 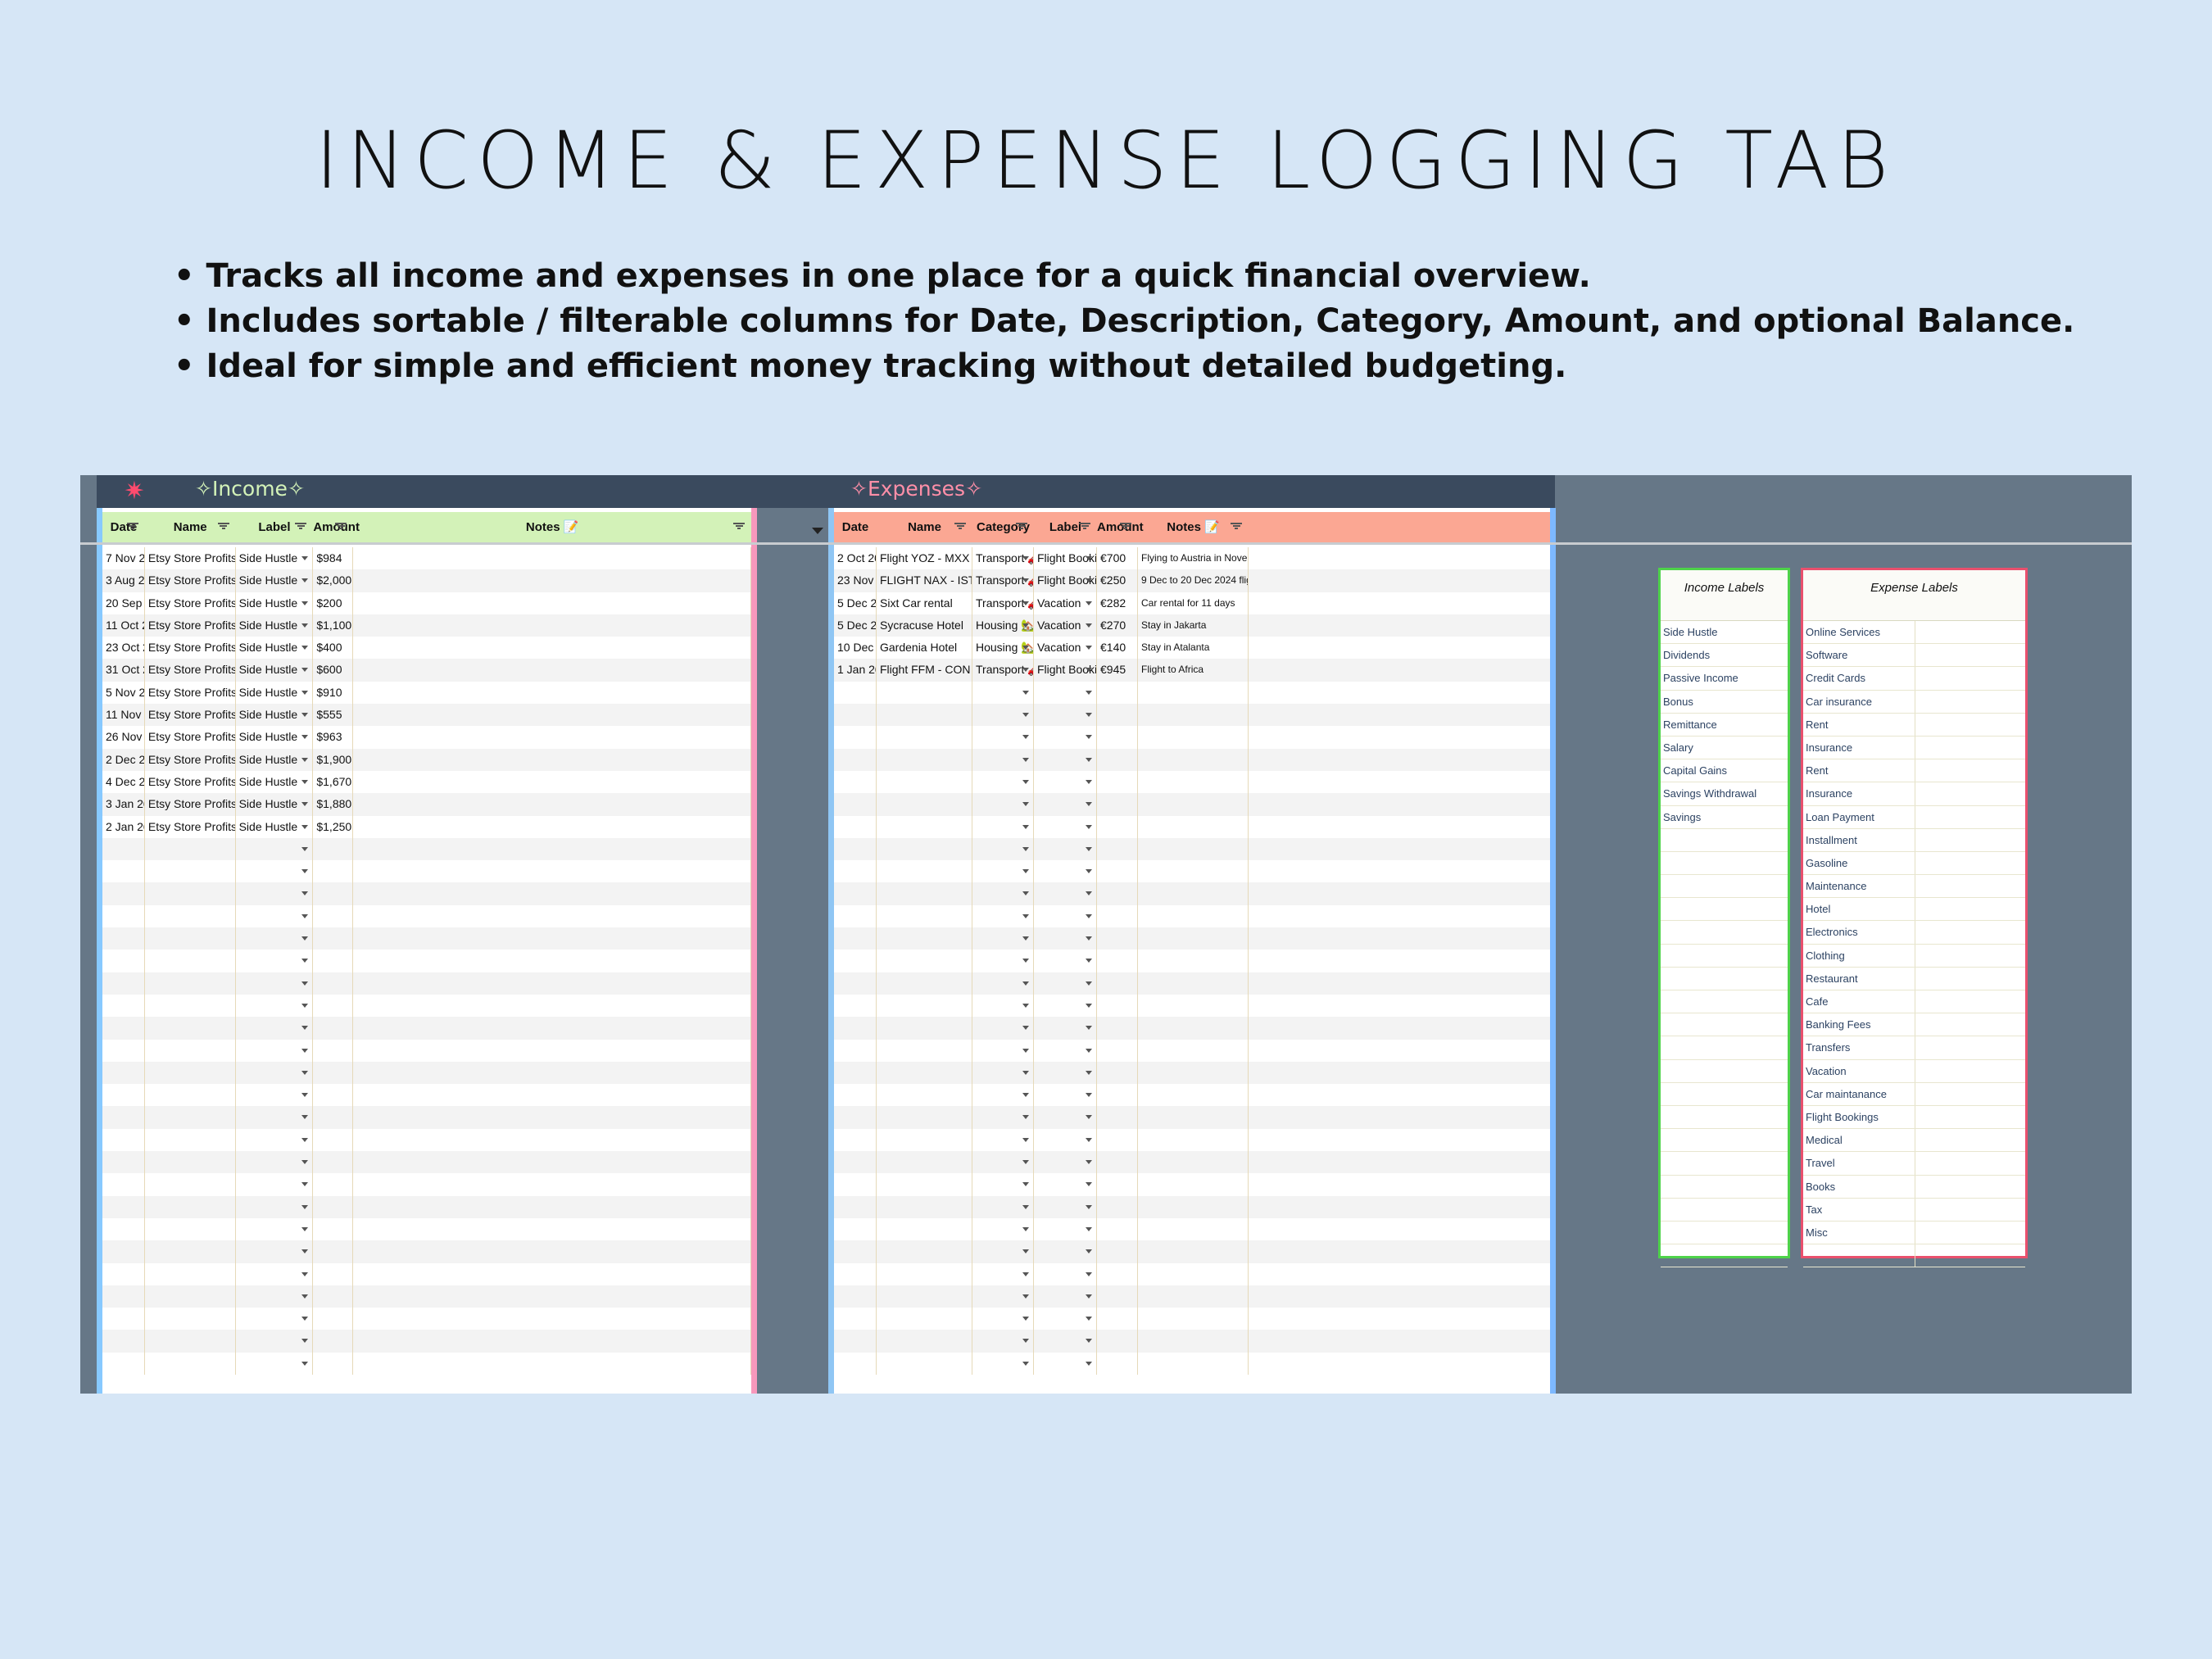 What do you see at coordinates (1859, 839) in the screenshot?
I see `label-item: Installment` at bounding box center [1859, 839].